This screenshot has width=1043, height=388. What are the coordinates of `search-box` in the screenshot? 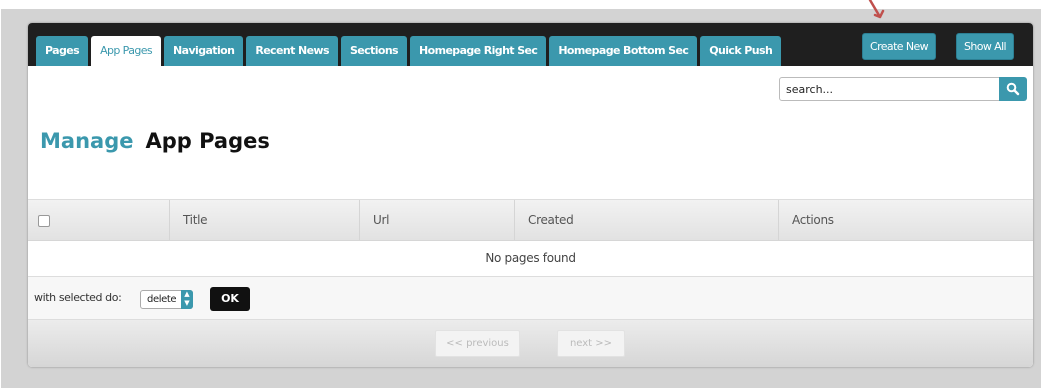 It's located at (903, 90).